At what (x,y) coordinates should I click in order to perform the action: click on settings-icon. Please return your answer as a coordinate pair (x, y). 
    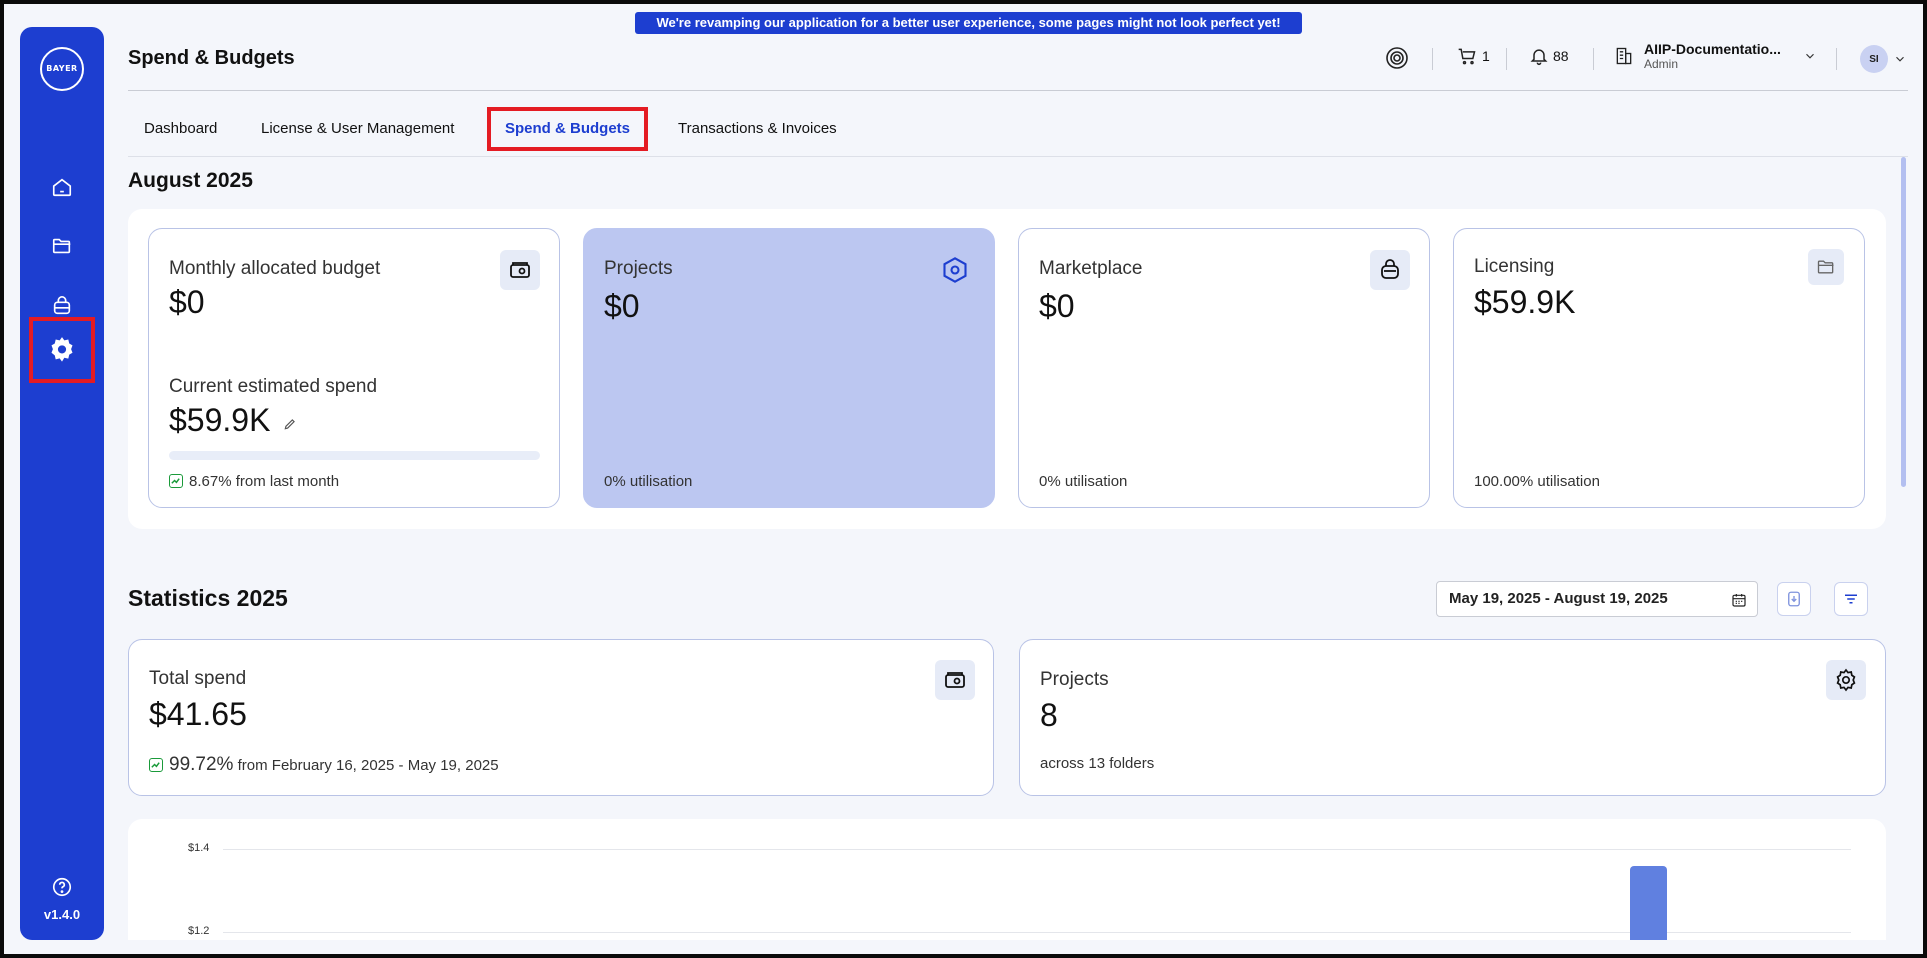
    Looking at the image, I should click on (62, 349).